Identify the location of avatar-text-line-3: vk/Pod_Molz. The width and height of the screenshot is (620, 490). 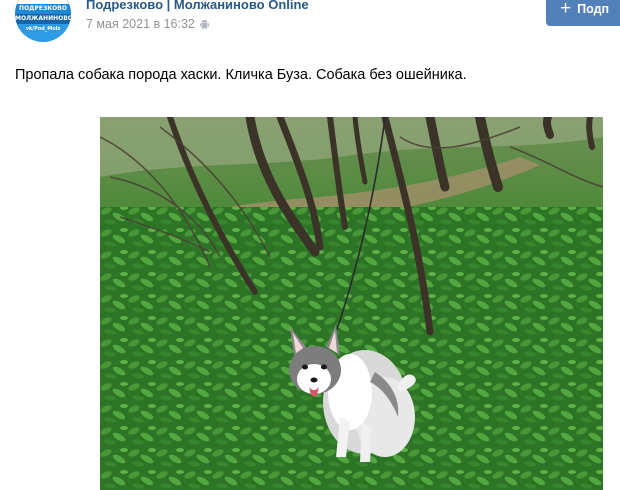
(43, 29).